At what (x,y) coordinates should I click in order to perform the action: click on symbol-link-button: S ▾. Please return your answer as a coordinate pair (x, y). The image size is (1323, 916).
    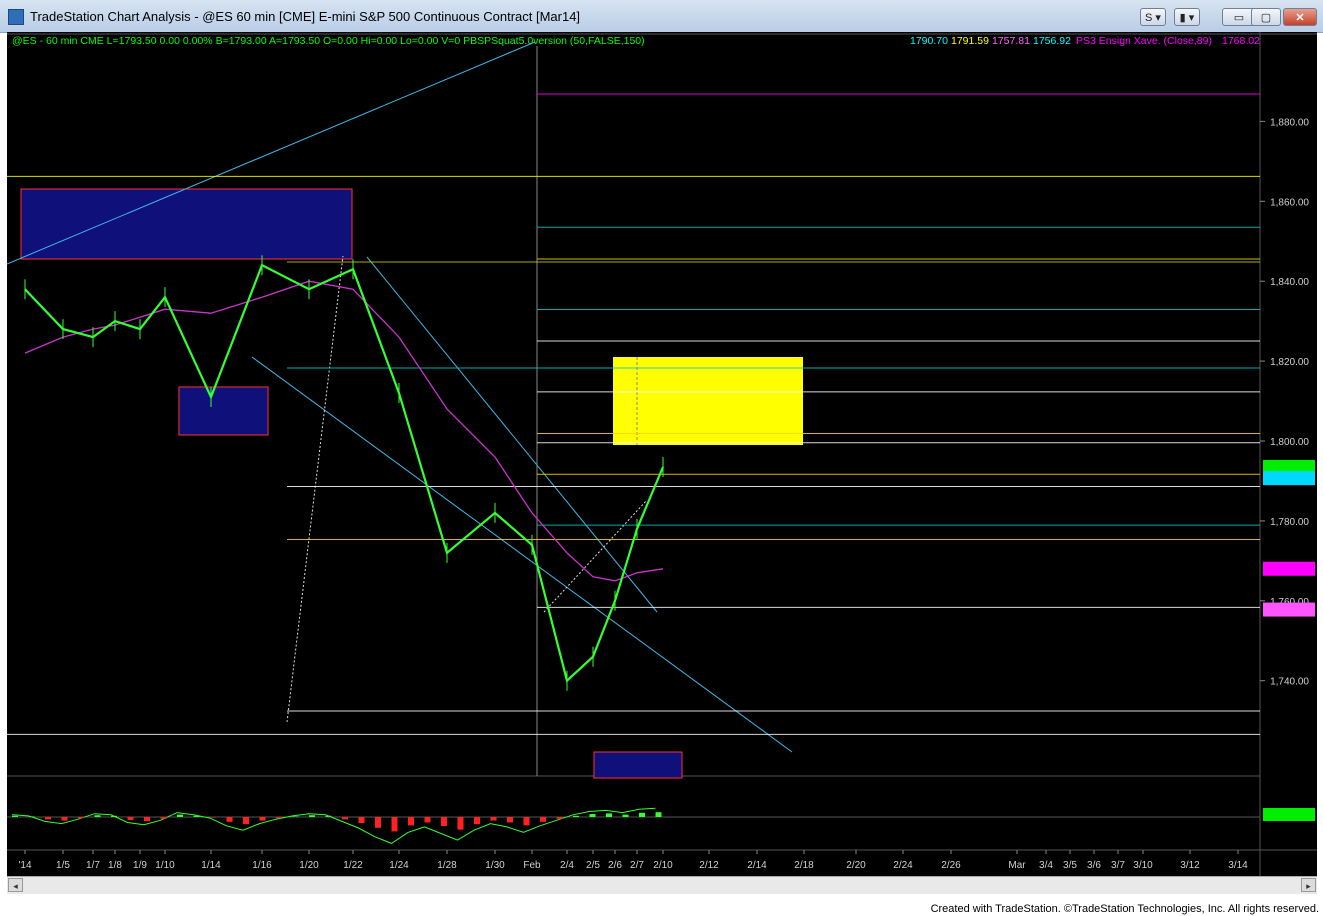
    Looking at the image, I should click on (1153, 17).